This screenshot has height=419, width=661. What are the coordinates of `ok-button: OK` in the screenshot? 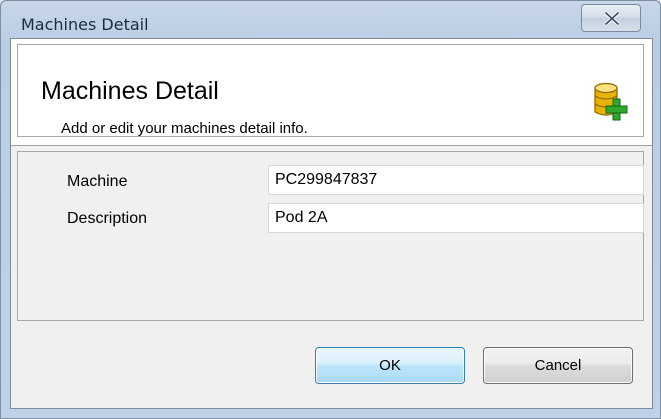 It's located at (390, 365).